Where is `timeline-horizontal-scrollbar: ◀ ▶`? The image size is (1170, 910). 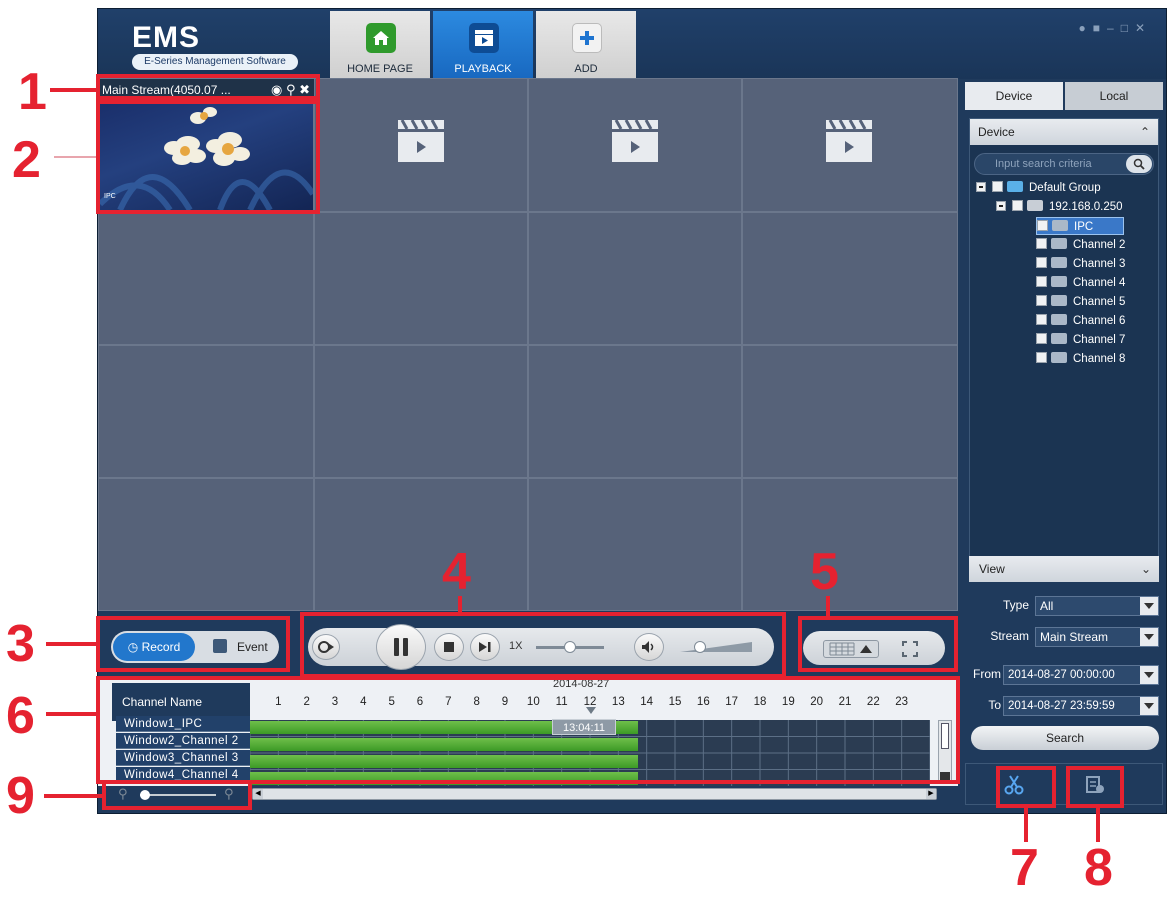 timeline-horizontal-scrollbar: ◀ ▶ is located at coordinates (594, 794).